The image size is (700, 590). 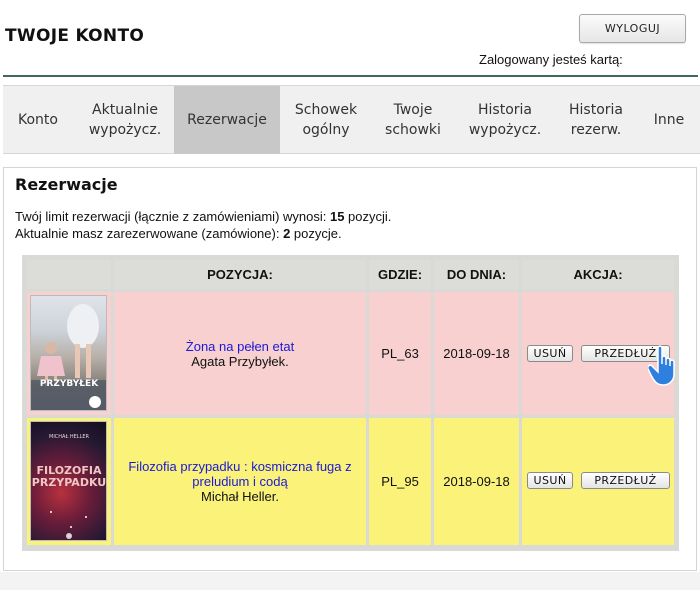 What do you see at coordinates (240, 346) in the screenshot?
I see `item-title-link: Żona na pełen etat` at bounding box center [240, 346].